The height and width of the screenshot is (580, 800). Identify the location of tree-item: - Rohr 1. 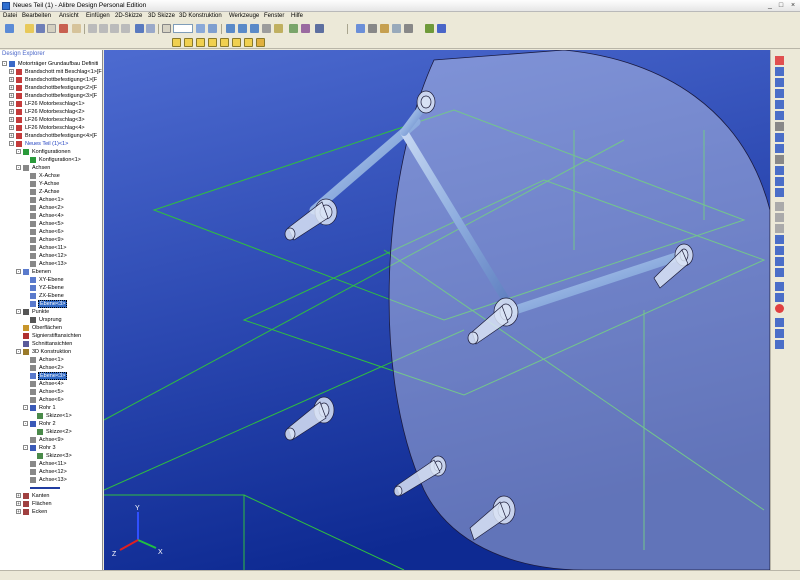
(40, 408).